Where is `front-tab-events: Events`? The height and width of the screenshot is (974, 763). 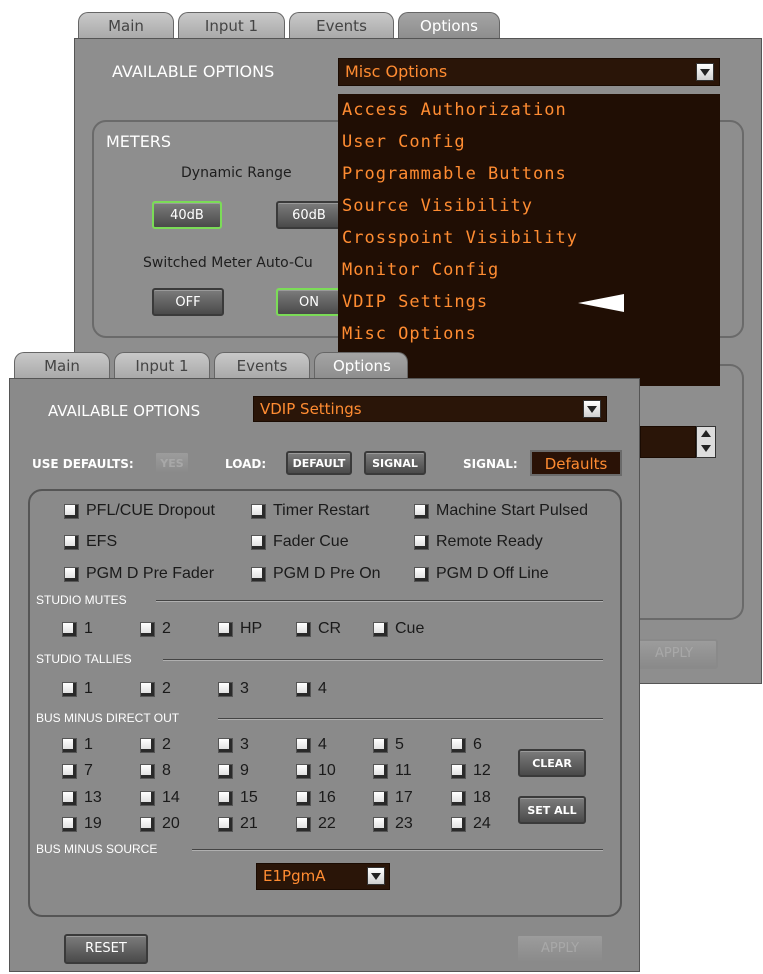
front-tab-events: Events is located at coordinates (262, 365).